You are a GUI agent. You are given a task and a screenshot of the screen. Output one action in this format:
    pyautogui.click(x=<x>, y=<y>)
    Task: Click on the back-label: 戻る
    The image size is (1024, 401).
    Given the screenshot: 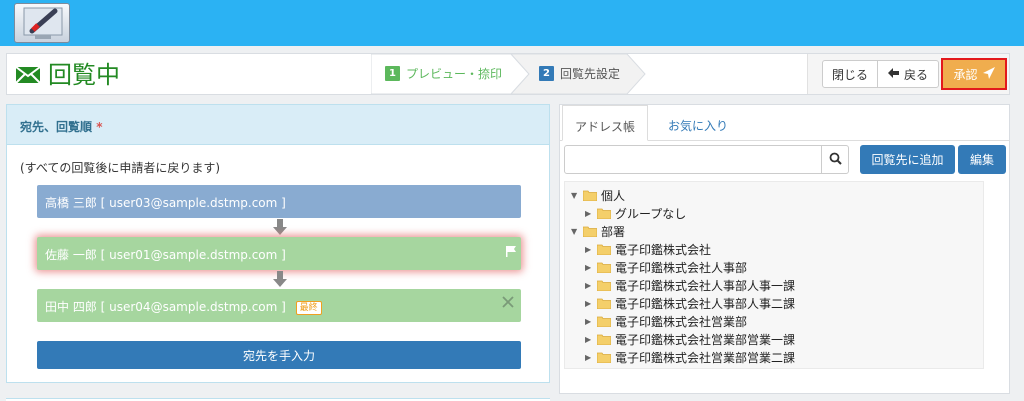 What is the action you would take?
    pyautogui.click(x=915, y=74)
    